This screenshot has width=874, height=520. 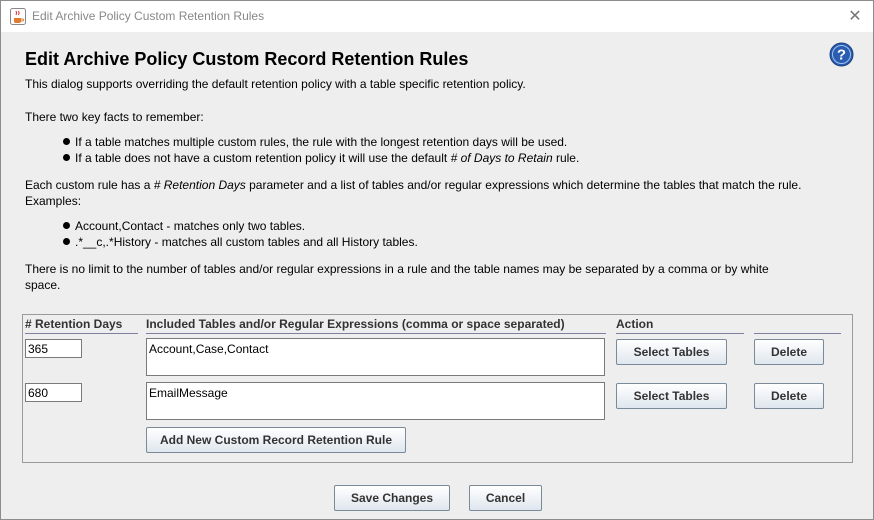 I want to click on help-question-icon: ?, so click(x=841, y=54).